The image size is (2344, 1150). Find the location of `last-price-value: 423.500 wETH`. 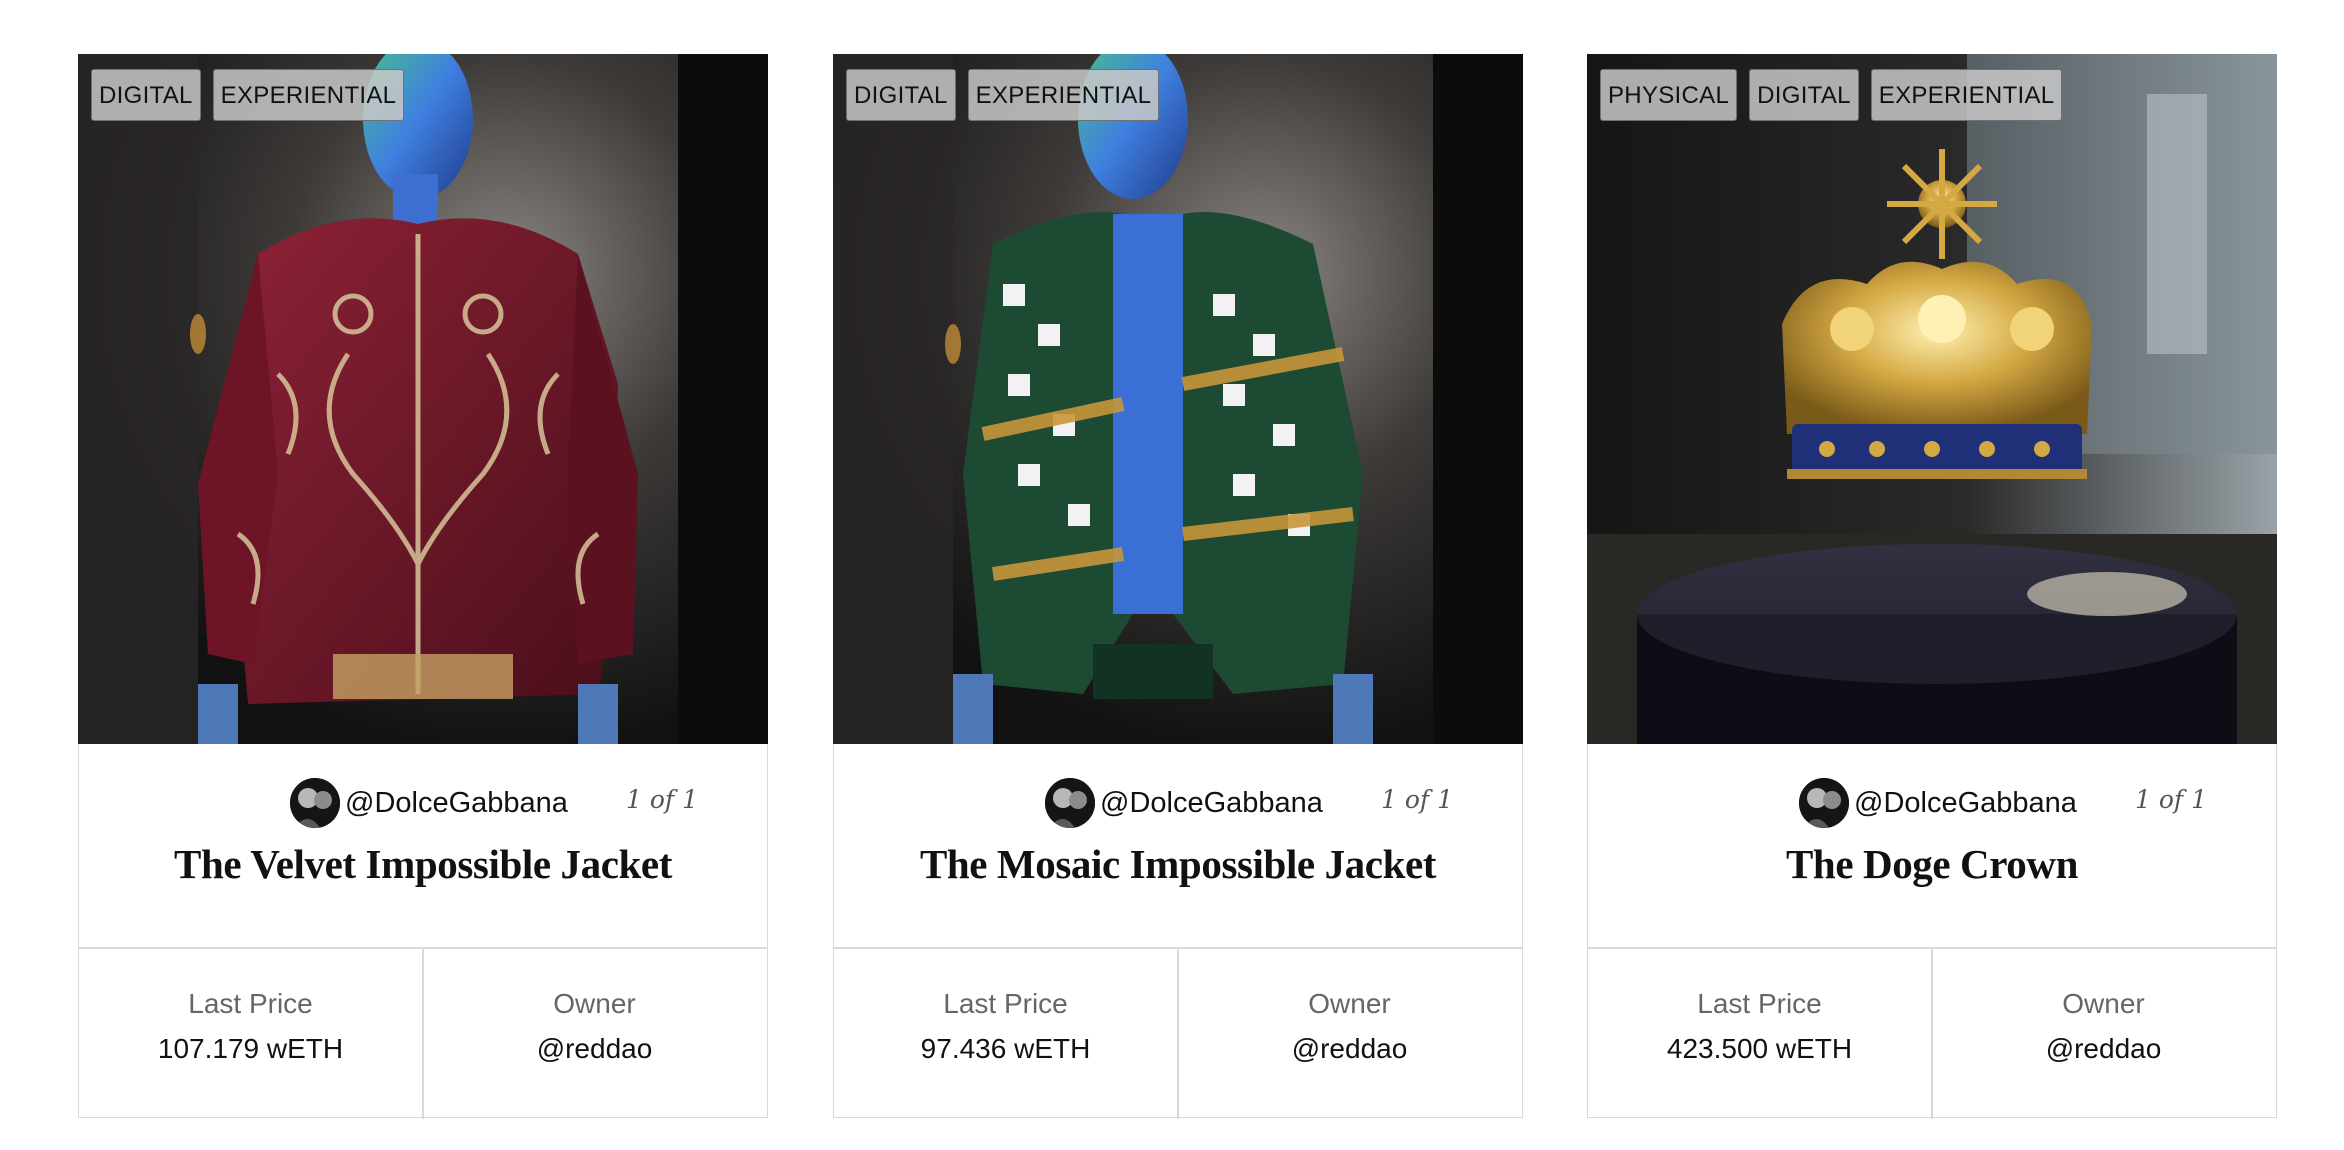

last-price-value: 423.500 wETH is located at coordinates (1759, 1048).